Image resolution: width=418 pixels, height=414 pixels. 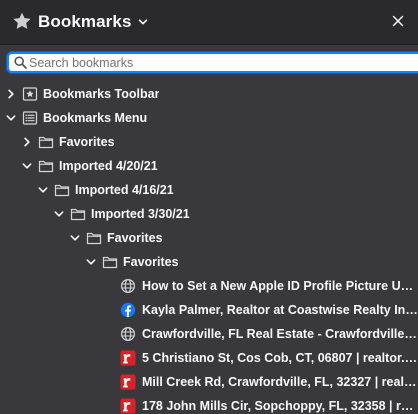 I want to click on close-icon, so click(x=398, y=21).